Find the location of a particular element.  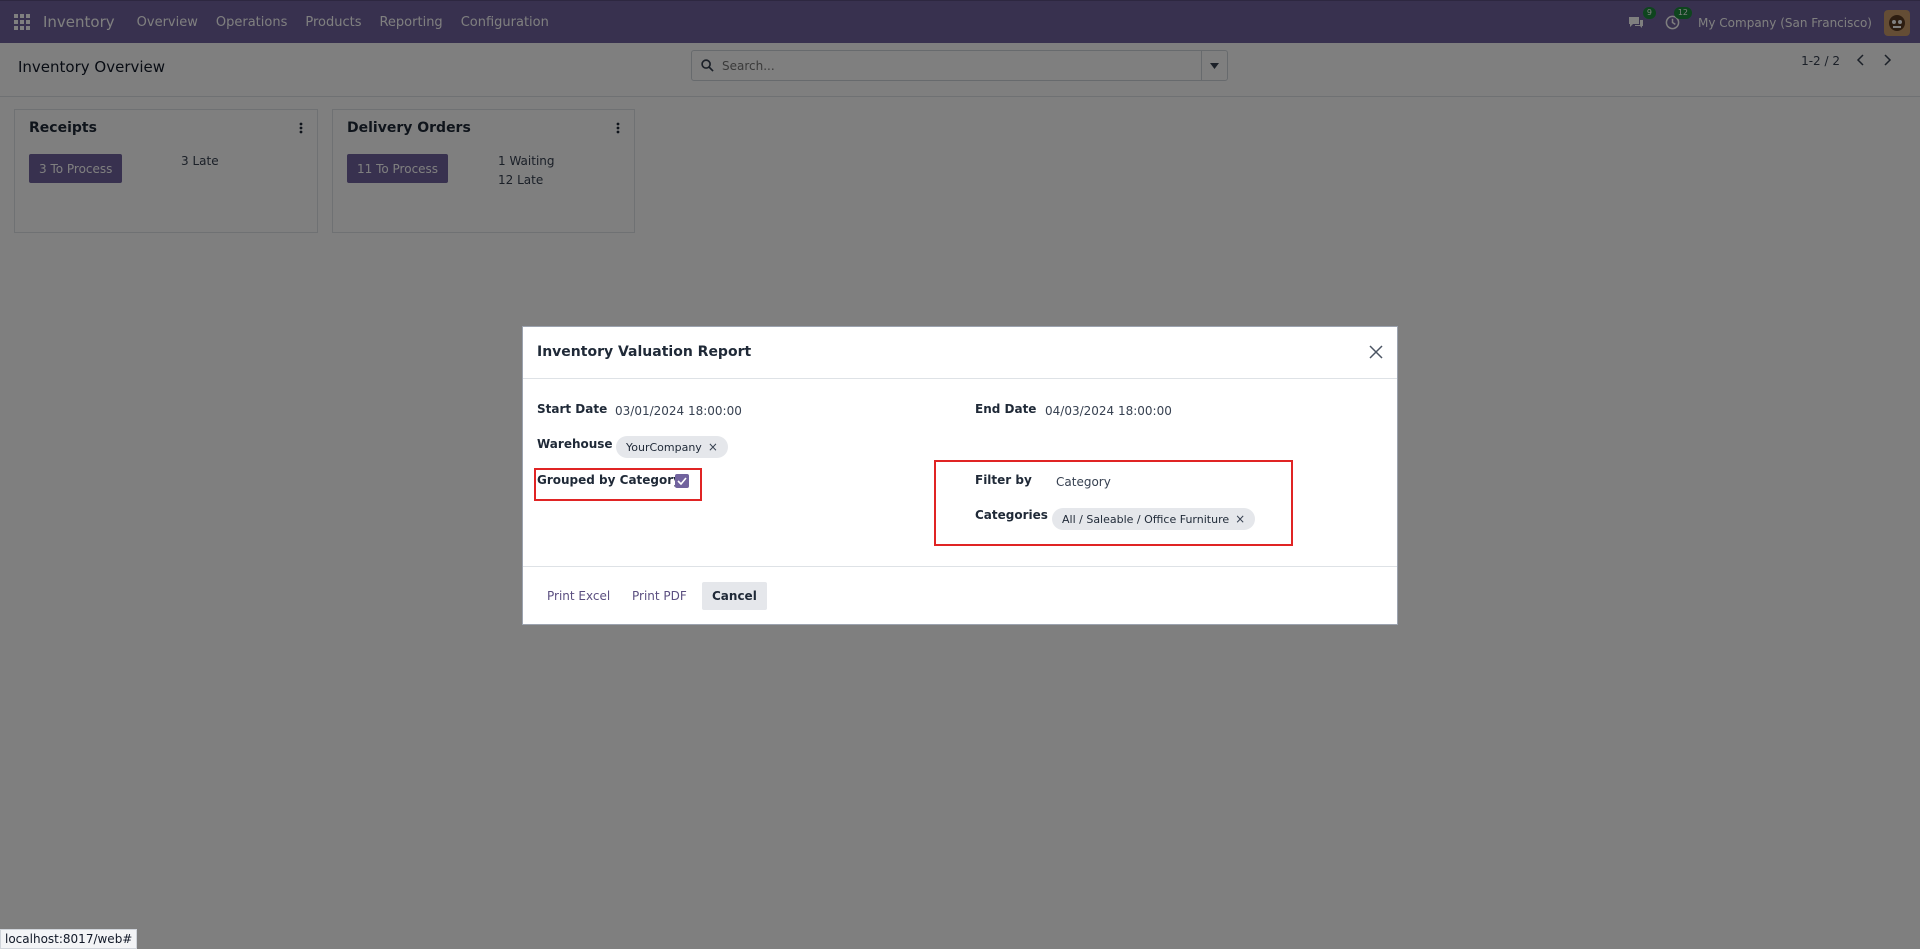

print-excel-button: Print Excel is located at coordinates (578, 596).